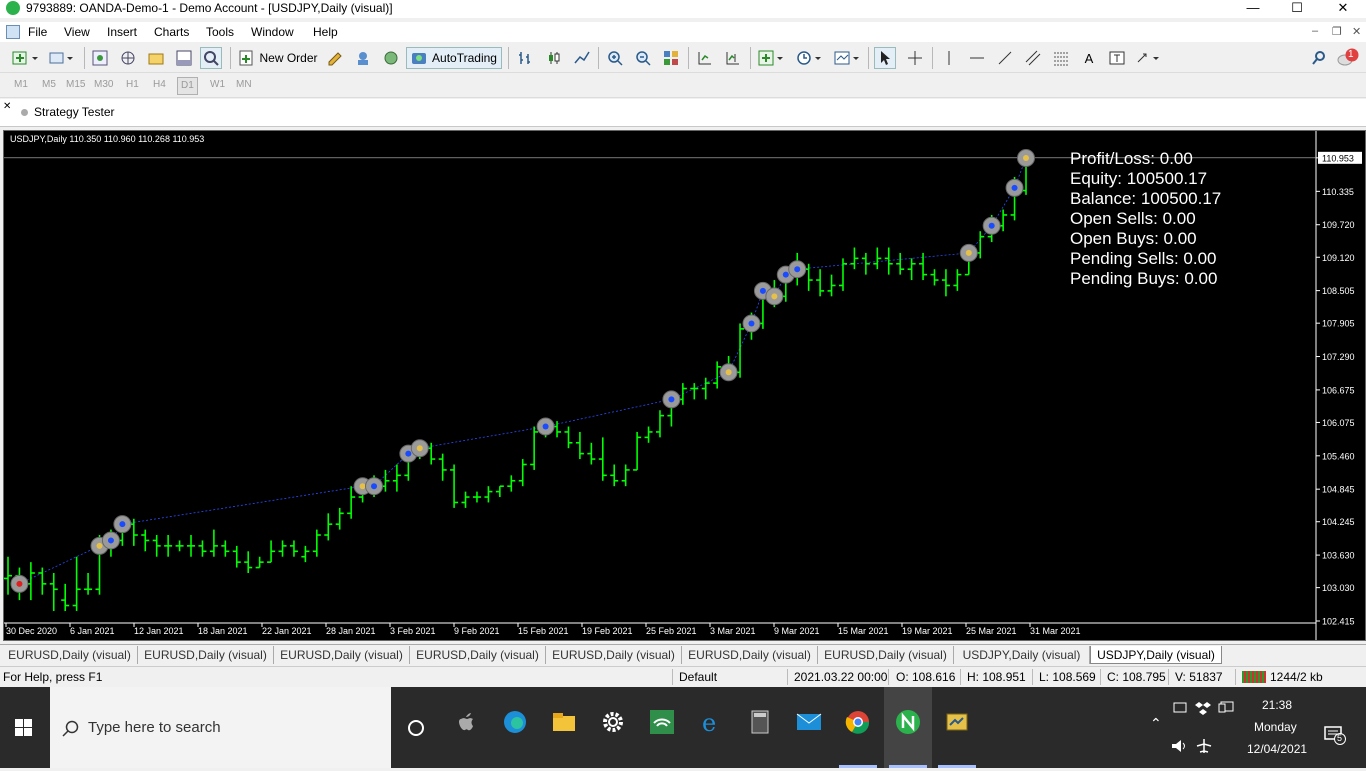 This screenshot has height=771, width=1366. What do you see at coordinates (564, 722) in the screenshot?
I see `file-explorer-icon` at bounding box center [564, 722].